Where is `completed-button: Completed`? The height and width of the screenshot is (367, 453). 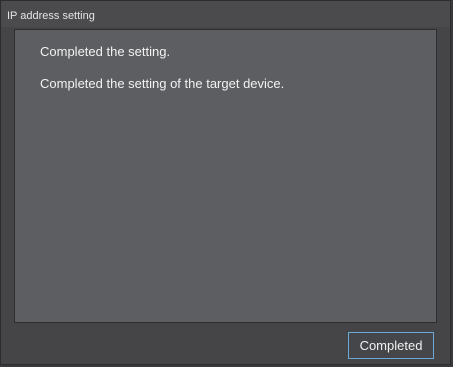 completed-button: Completed is located at coordinates (391, 345).